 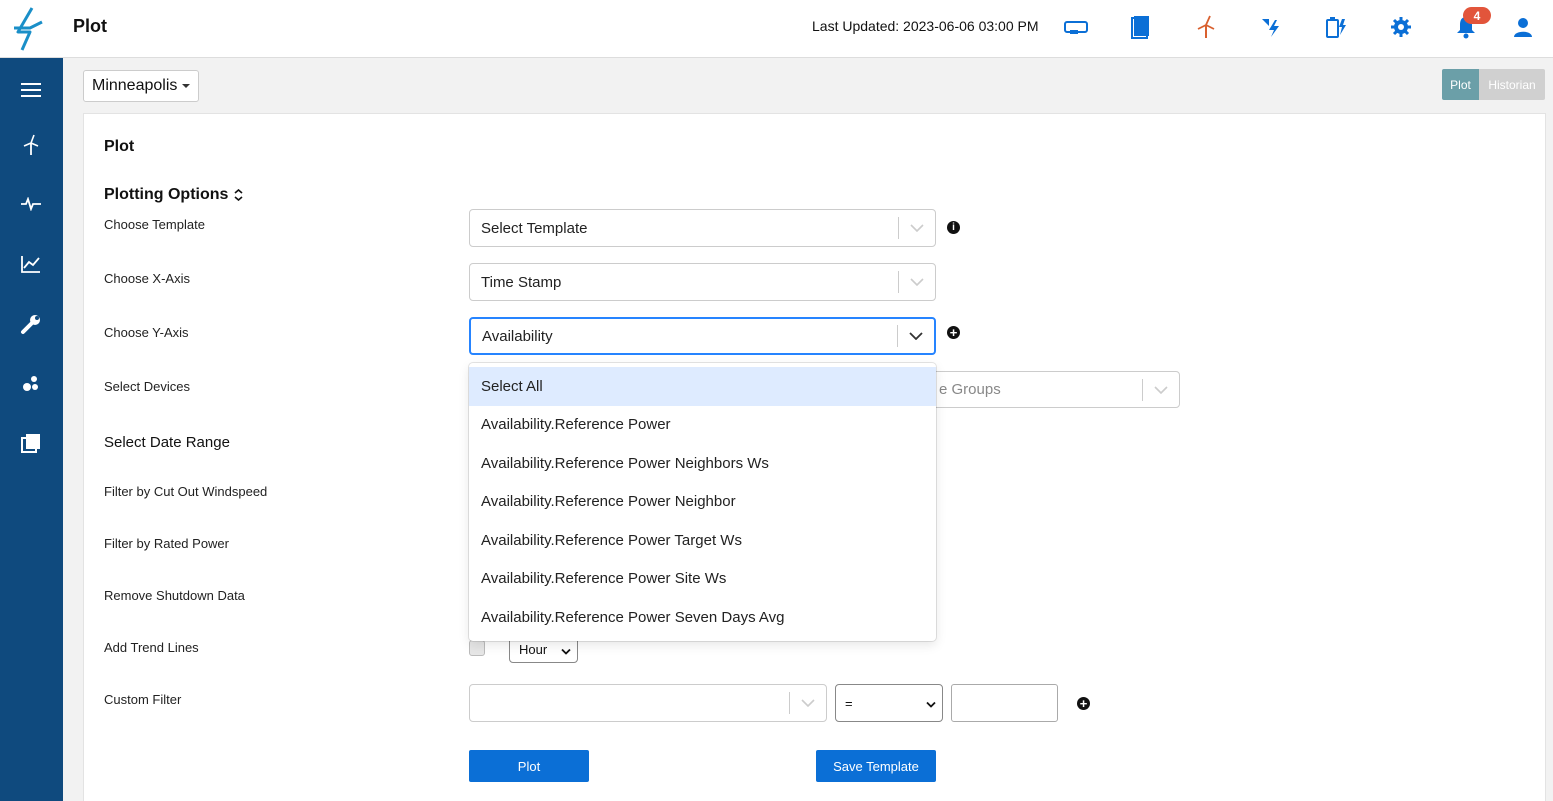 What do you see at coordinates (31, 384) in the screenshot?
I see `nodes-icon` at bounding box center [31, 384].